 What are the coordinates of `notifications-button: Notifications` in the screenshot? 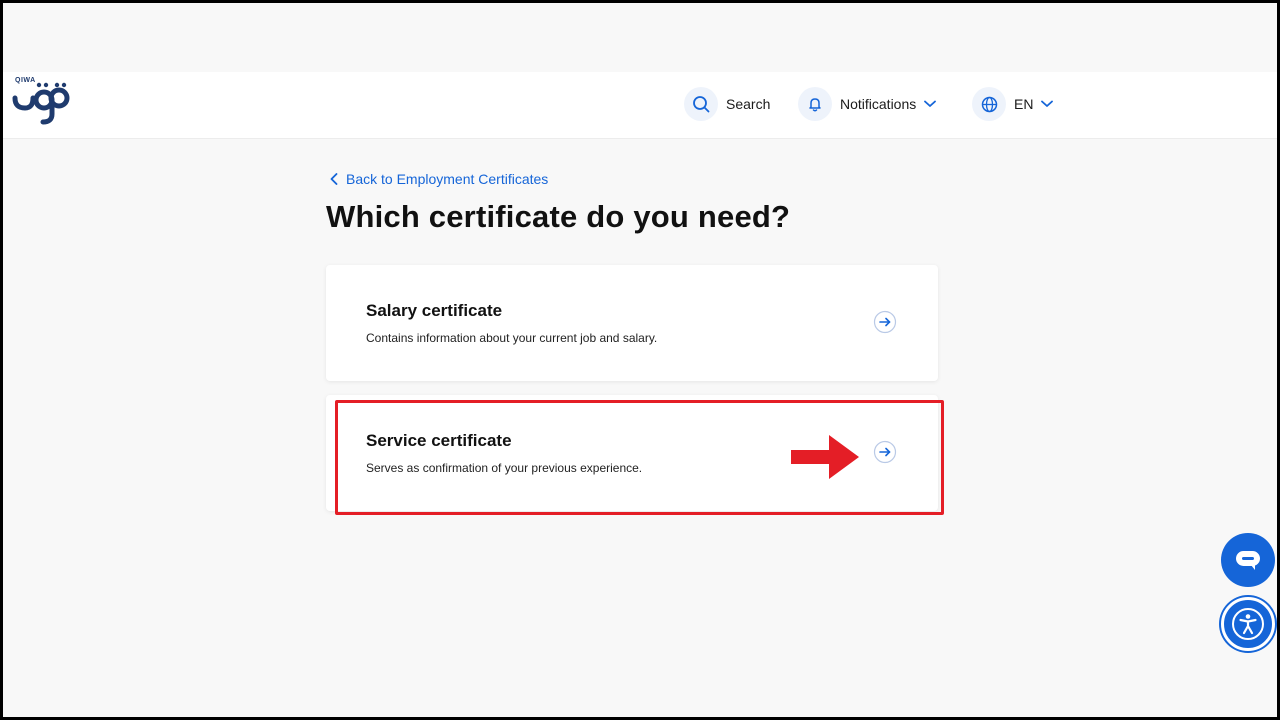 It's located at (867, 104).